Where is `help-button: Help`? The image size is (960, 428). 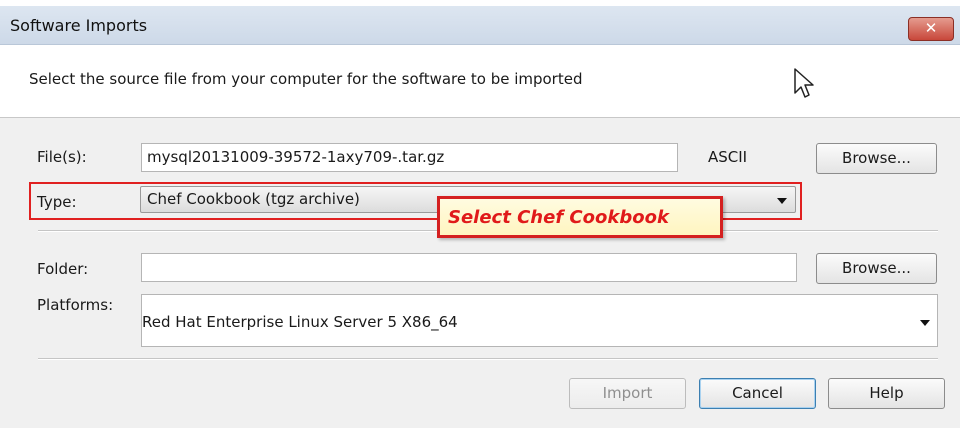 help-button: Help is located at coordinates (886, 393).